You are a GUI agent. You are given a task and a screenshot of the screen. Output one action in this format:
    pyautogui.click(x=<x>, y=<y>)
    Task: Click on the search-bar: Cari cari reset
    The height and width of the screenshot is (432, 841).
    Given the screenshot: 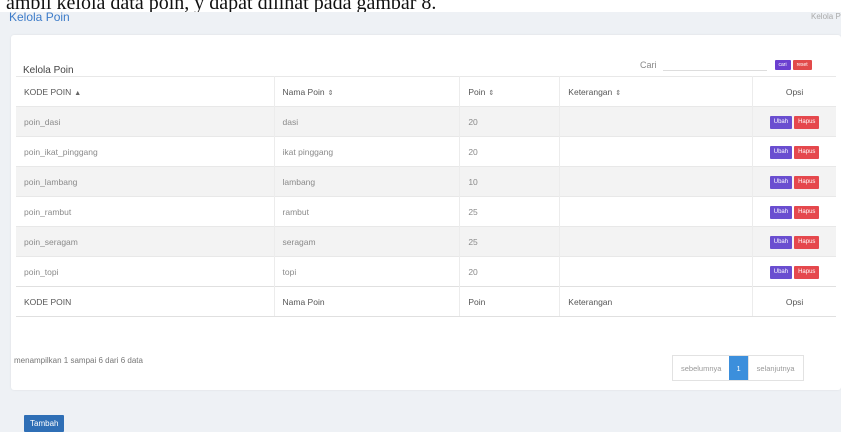 What is the action you would take?
    pyautogui.click(x=726, y=65)
    